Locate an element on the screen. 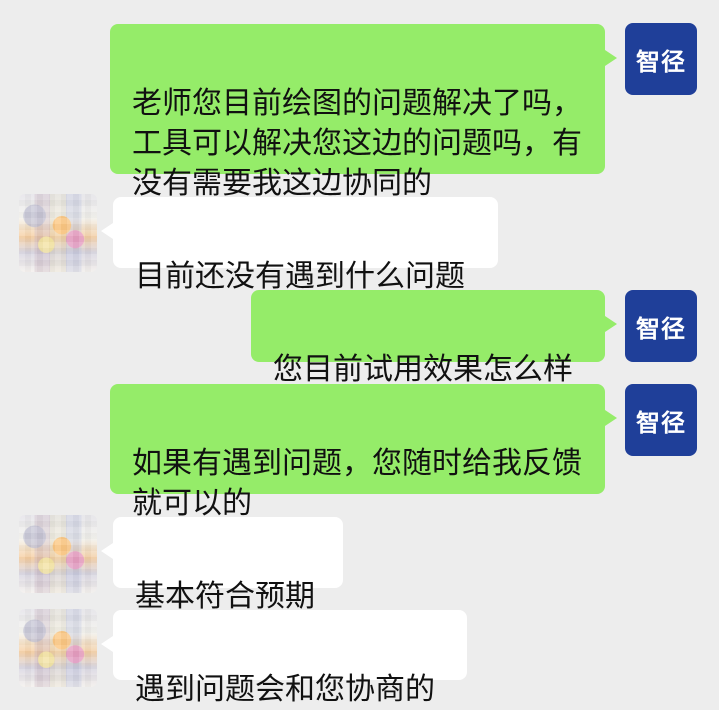 This screenshot has width=719, height=710. message-bubble-incoming-1: 目前还没有遇到什么问题 is located at coordinates (299, 245).